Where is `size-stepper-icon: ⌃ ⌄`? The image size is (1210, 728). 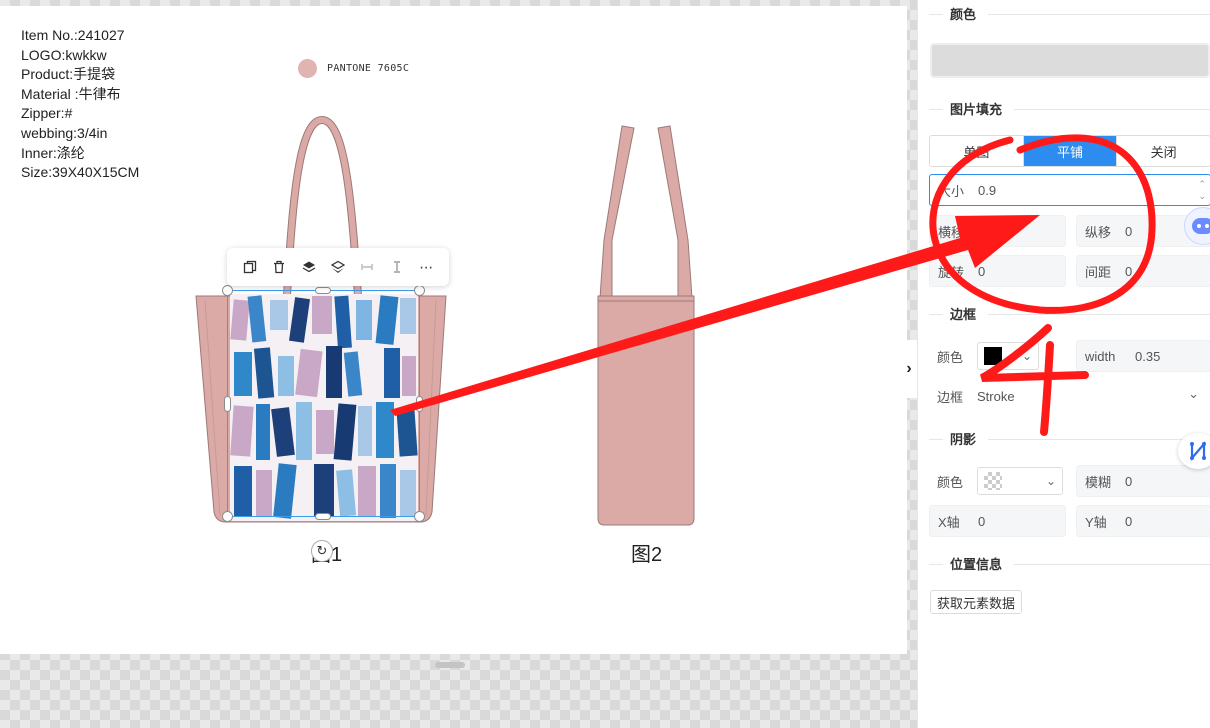
size-stepper-icon: ⌃ ⌄ is located at coordinates (1202, 190).